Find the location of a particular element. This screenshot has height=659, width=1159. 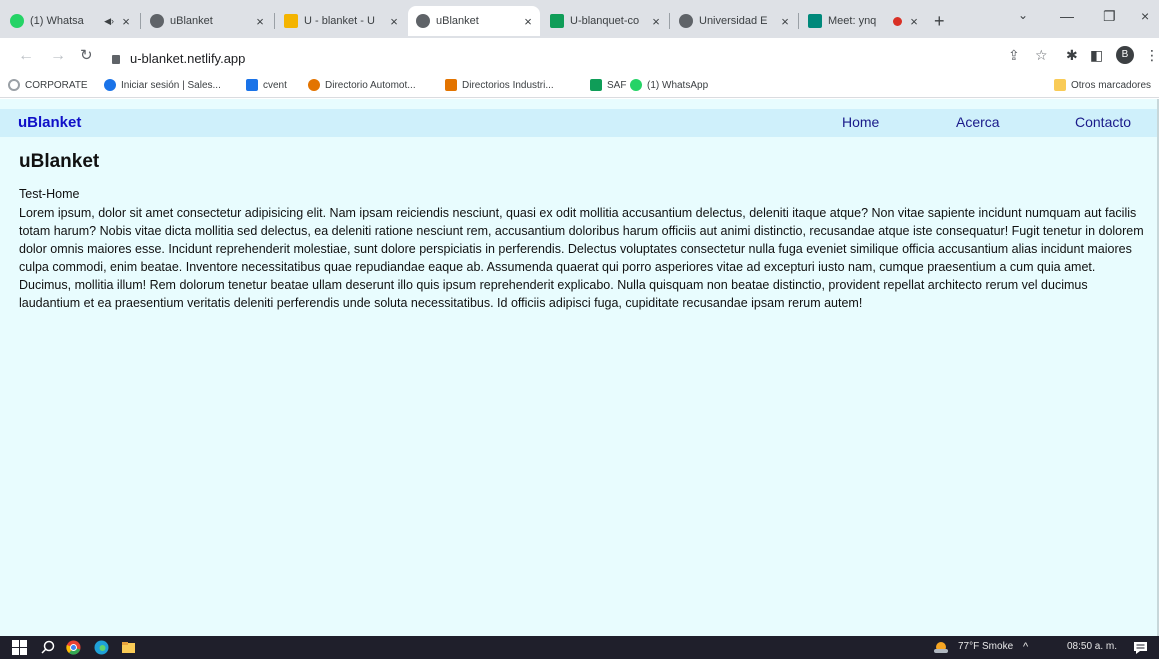

weather-text: 77°F Smoke is located at coordinates (985, 646).